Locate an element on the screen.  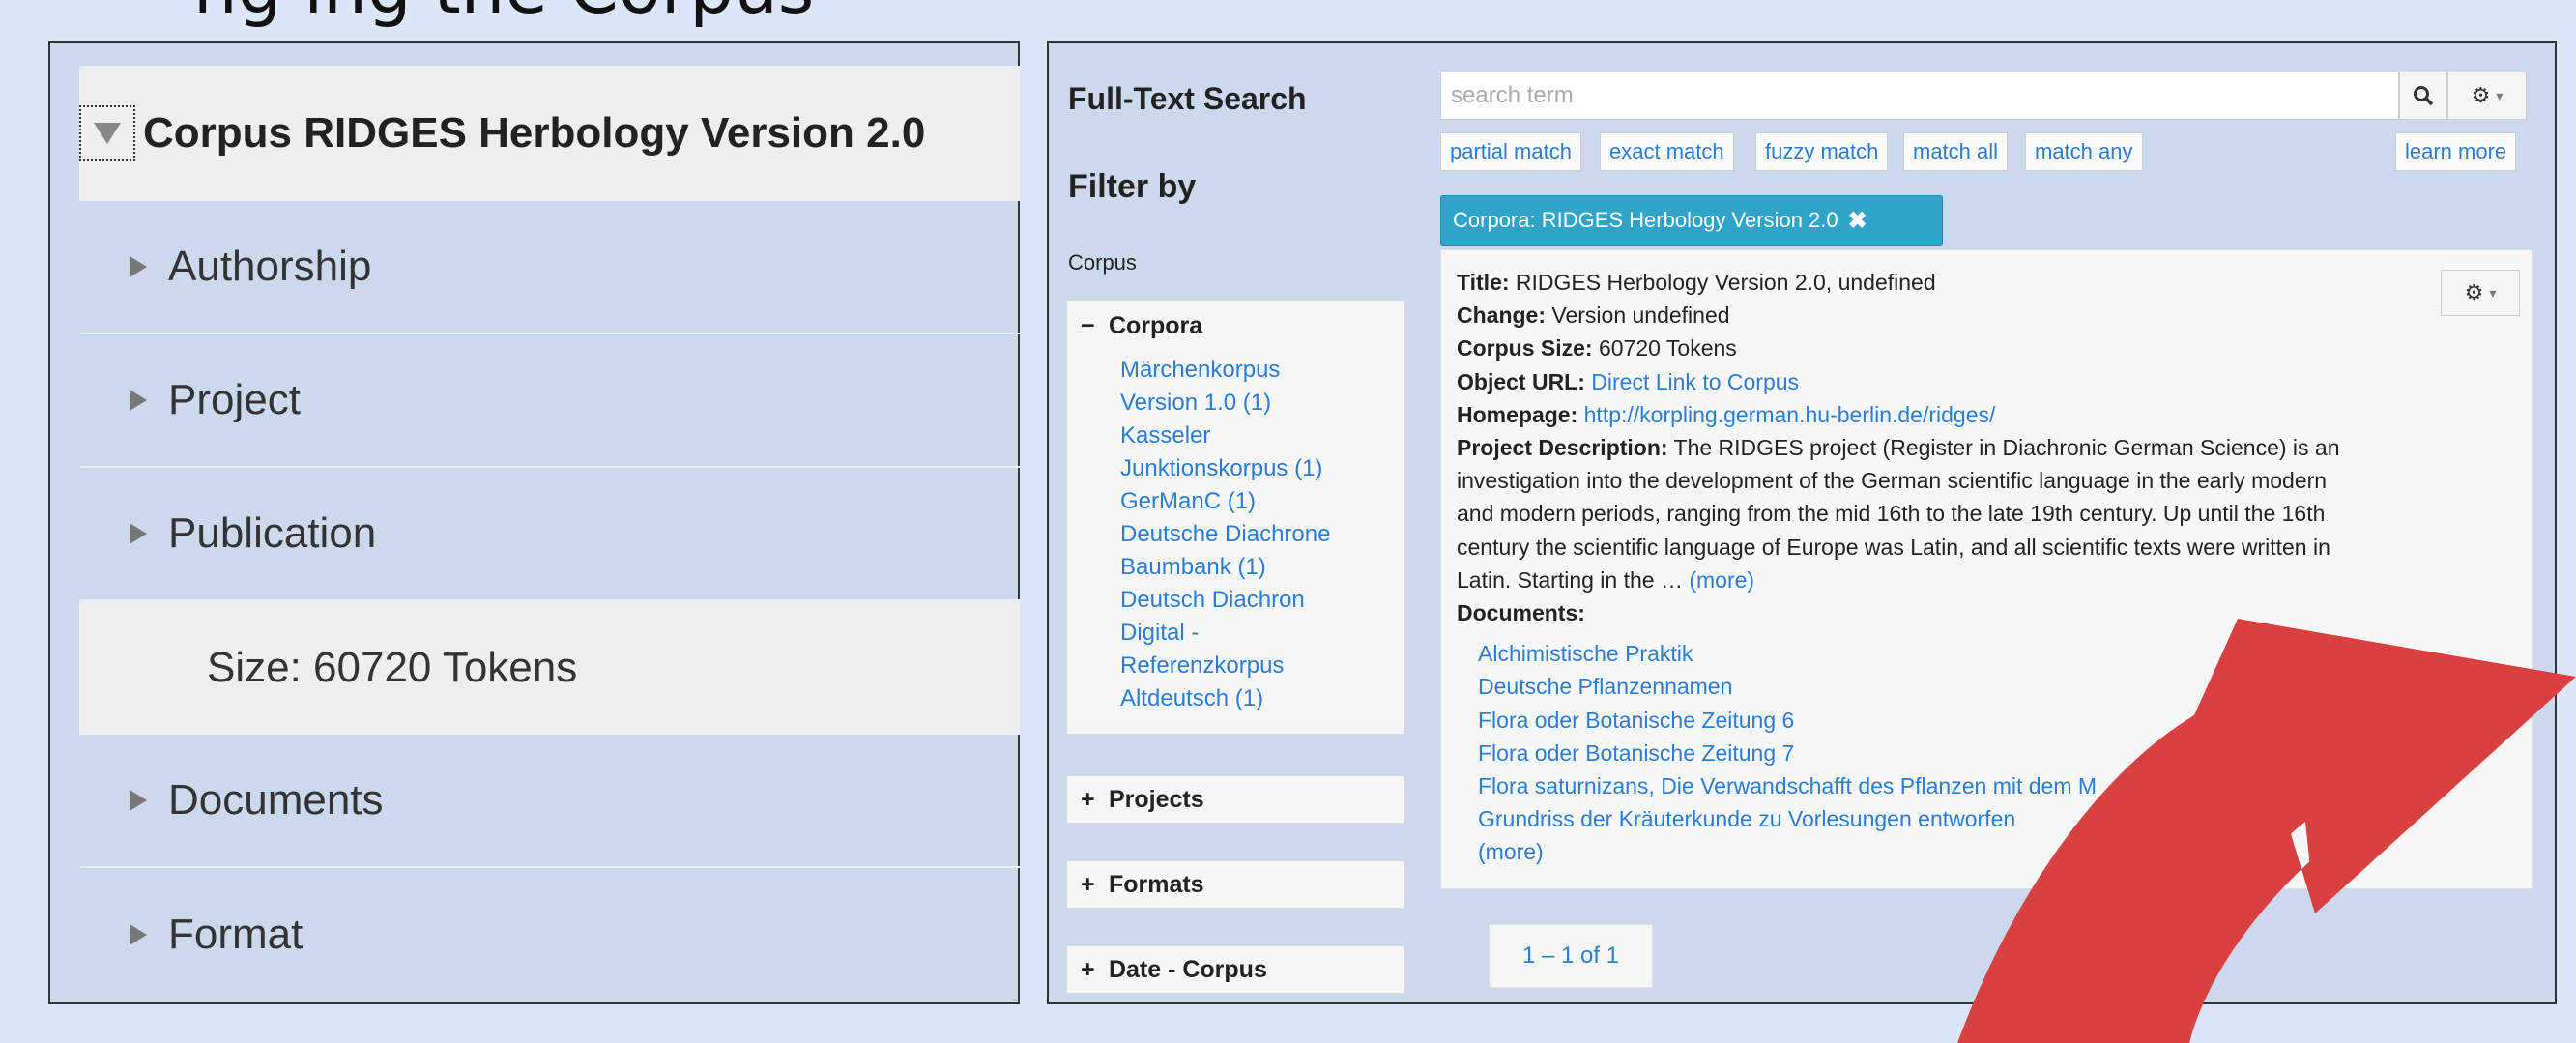
tree-item-project: Project is located at coordinates (549, 401).